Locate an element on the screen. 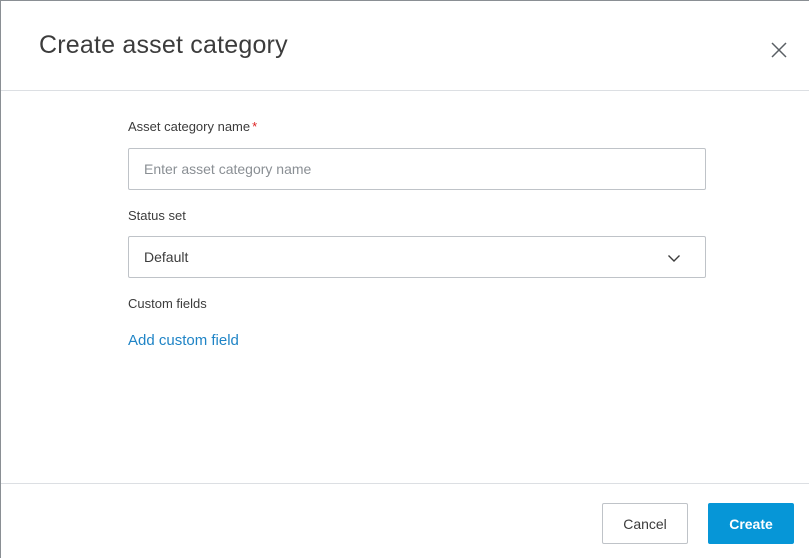 The width and height of the screenshot is (809, 559). asset-category-name-label-text: Asset category name is located at coordinates (189, 126).